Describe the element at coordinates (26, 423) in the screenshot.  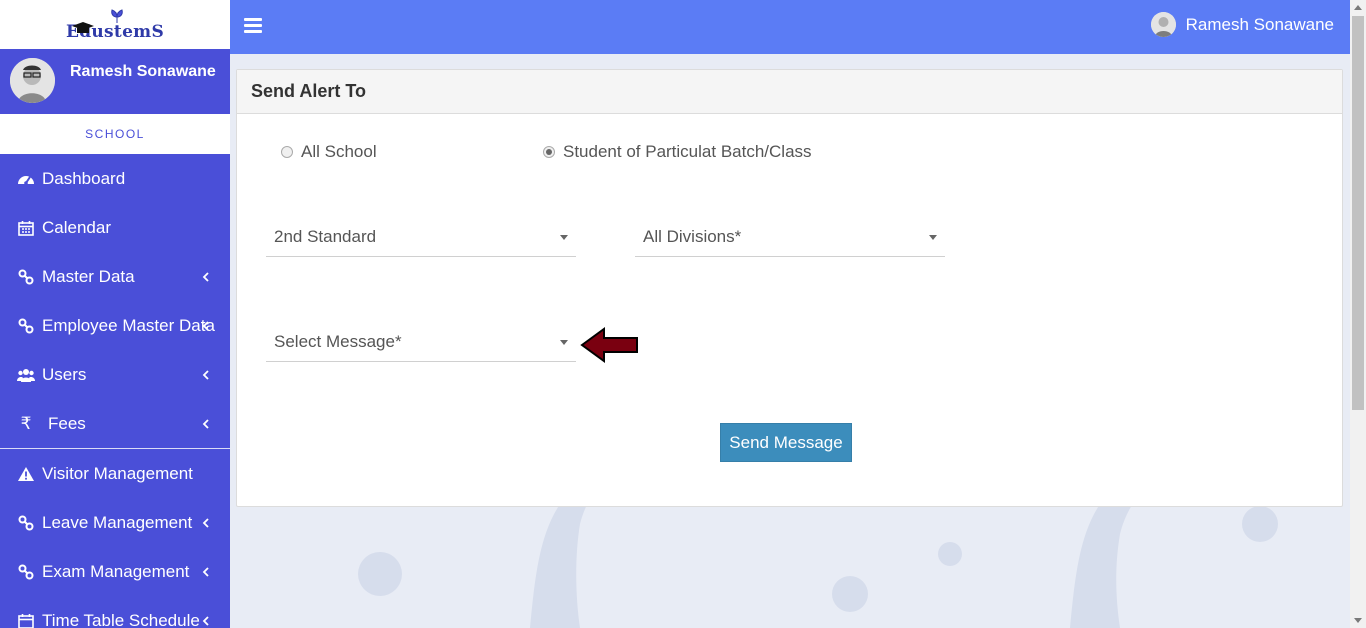
I see `rupee-icon: ₹` at that location.